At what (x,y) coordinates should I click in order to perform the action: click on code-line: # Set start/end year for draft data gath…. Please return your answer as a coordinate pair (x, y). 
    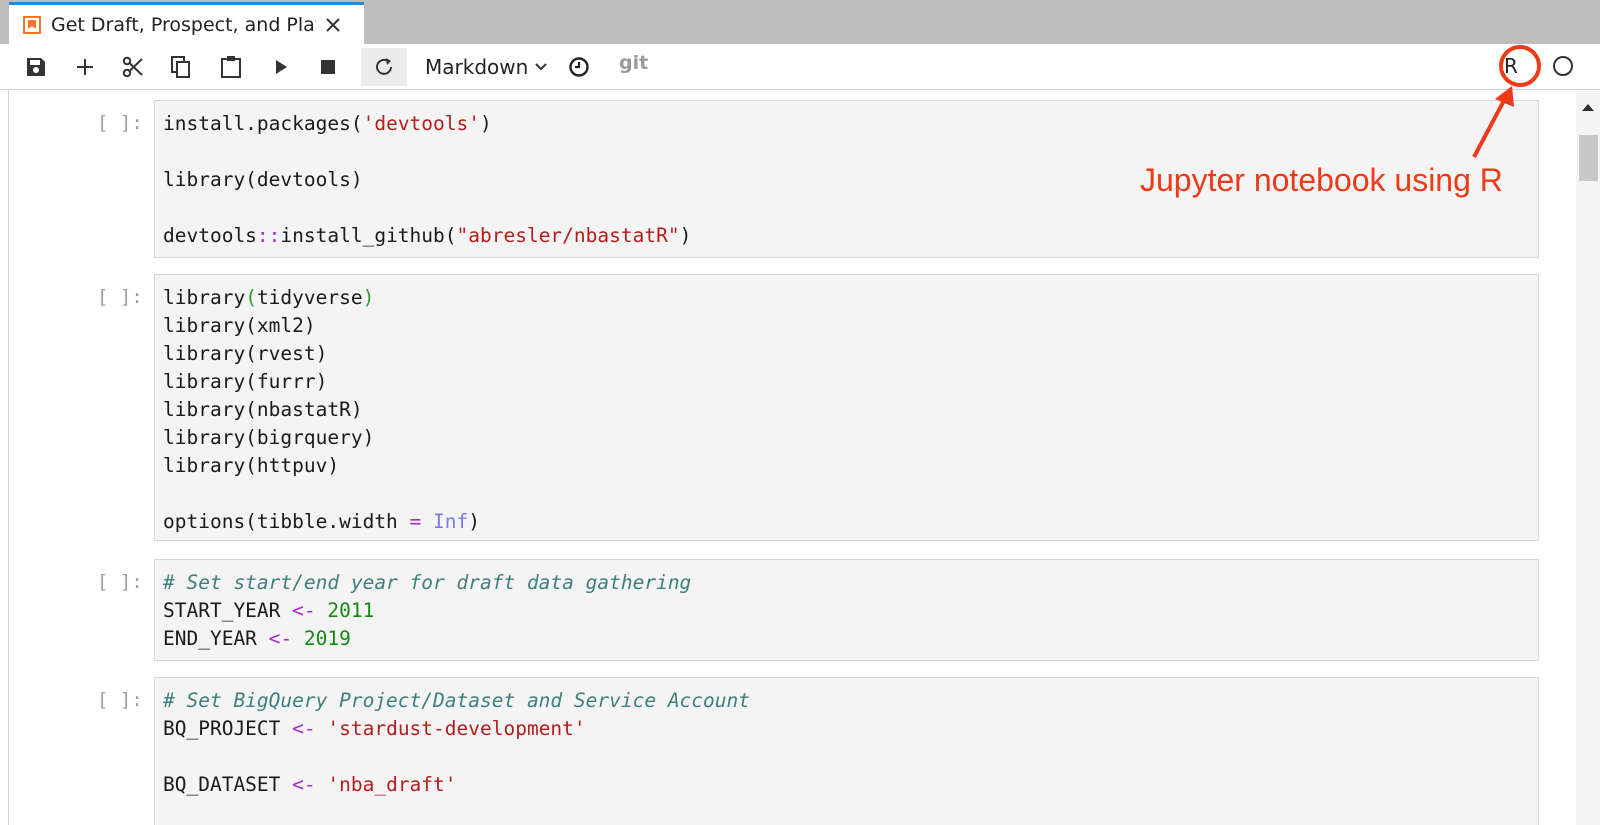
    Looking at the image, I should click on (846, 583).